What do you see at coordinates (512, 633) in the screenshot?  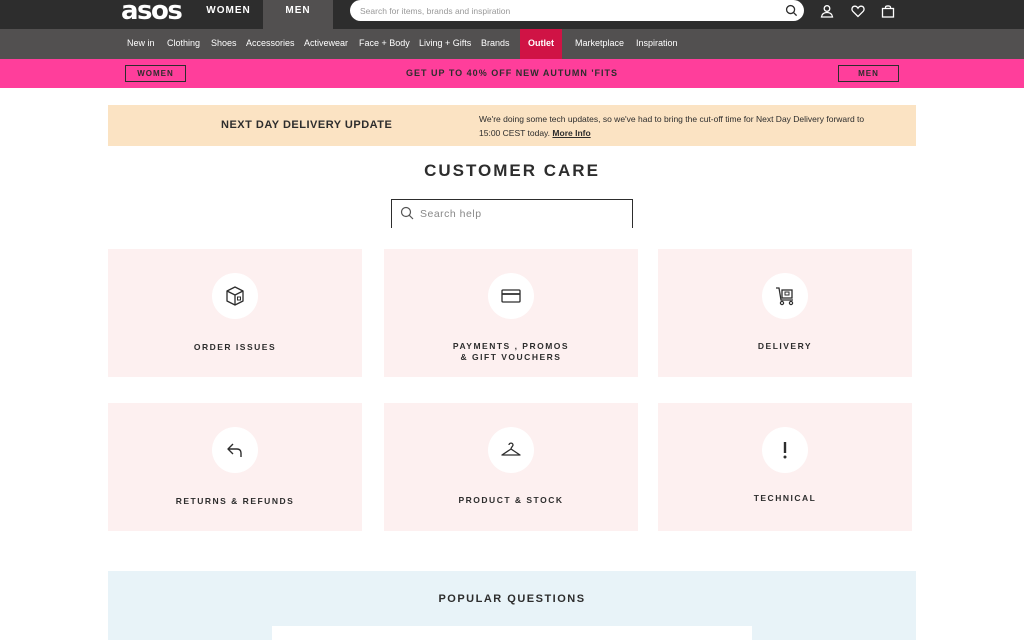 I see `popular-questions-panel` at bounding box center [512, 633].